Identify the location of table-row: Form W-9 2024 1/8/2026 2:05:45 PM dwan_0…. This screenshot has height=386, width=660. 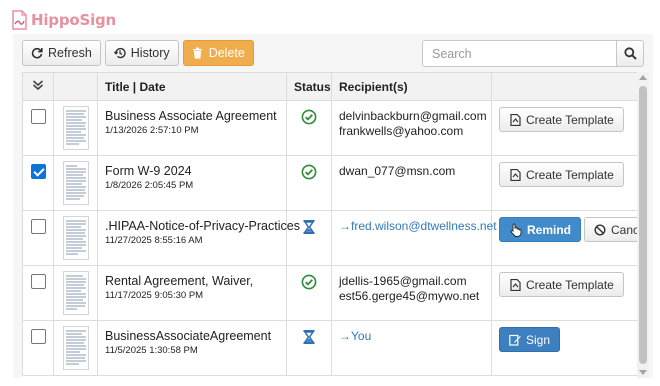
(329, 183).